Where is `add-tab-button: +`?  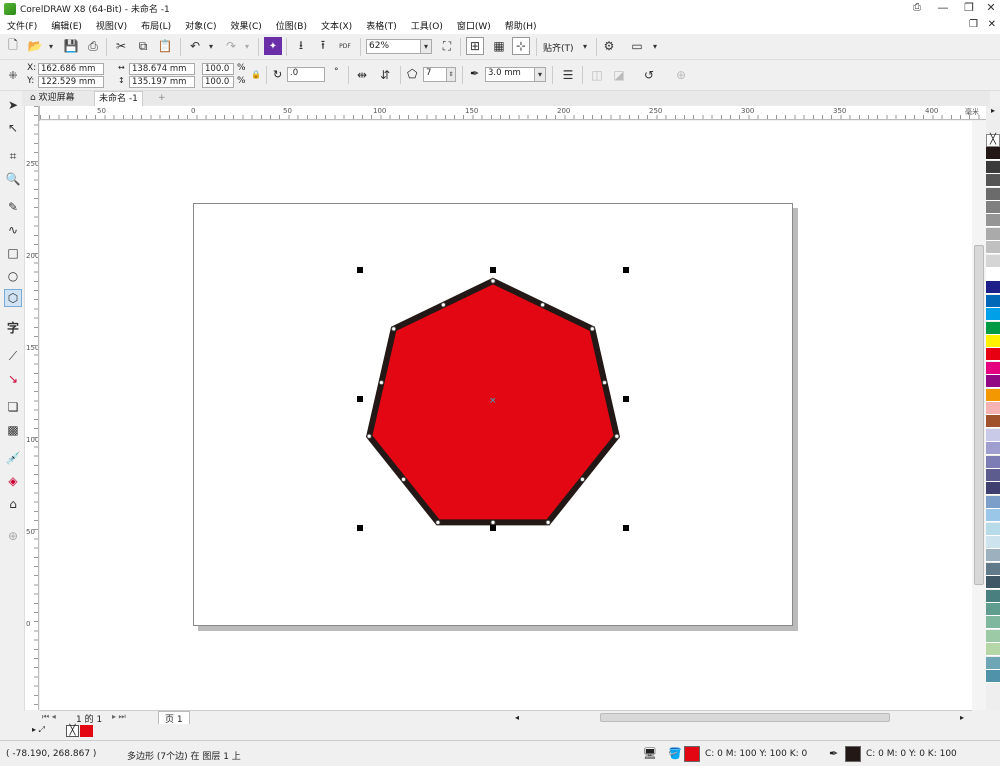
add-tab-button: + is located at coordinates (162, 98).